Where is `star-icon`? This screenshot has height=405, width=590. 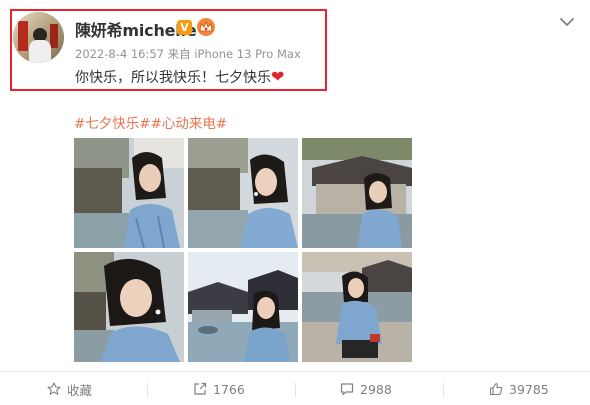
star-icon is located at coordinates (54, 388).